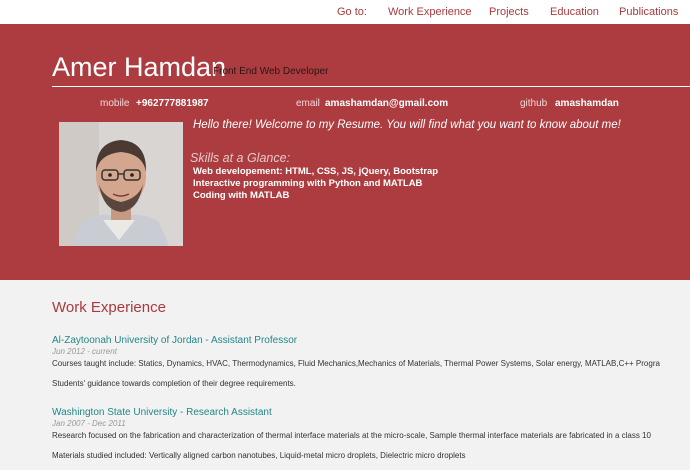  I want to click on job-date: Jun 2012 - current, so click(84, 351).